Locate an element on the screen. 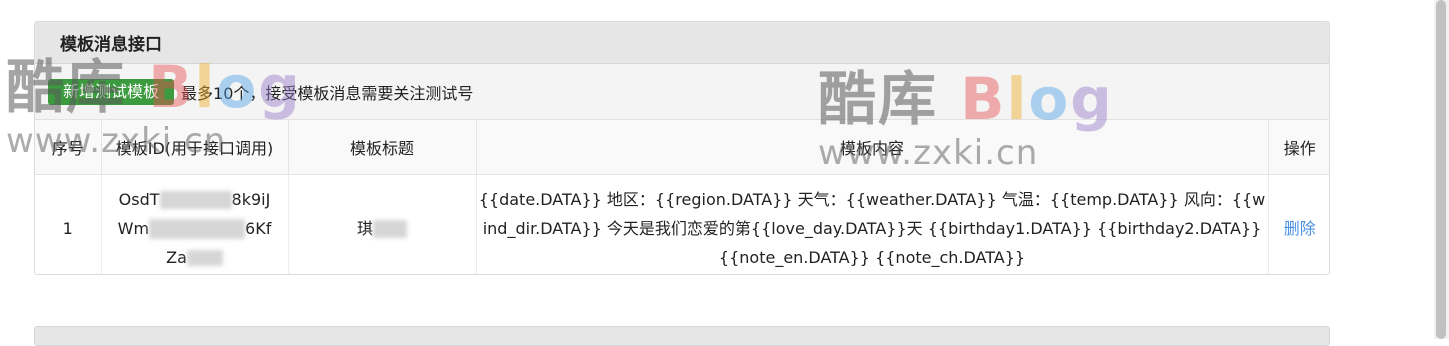 This screenshot has height=346, width=1449. row-index: 1 is located at coordinates (68, 224).